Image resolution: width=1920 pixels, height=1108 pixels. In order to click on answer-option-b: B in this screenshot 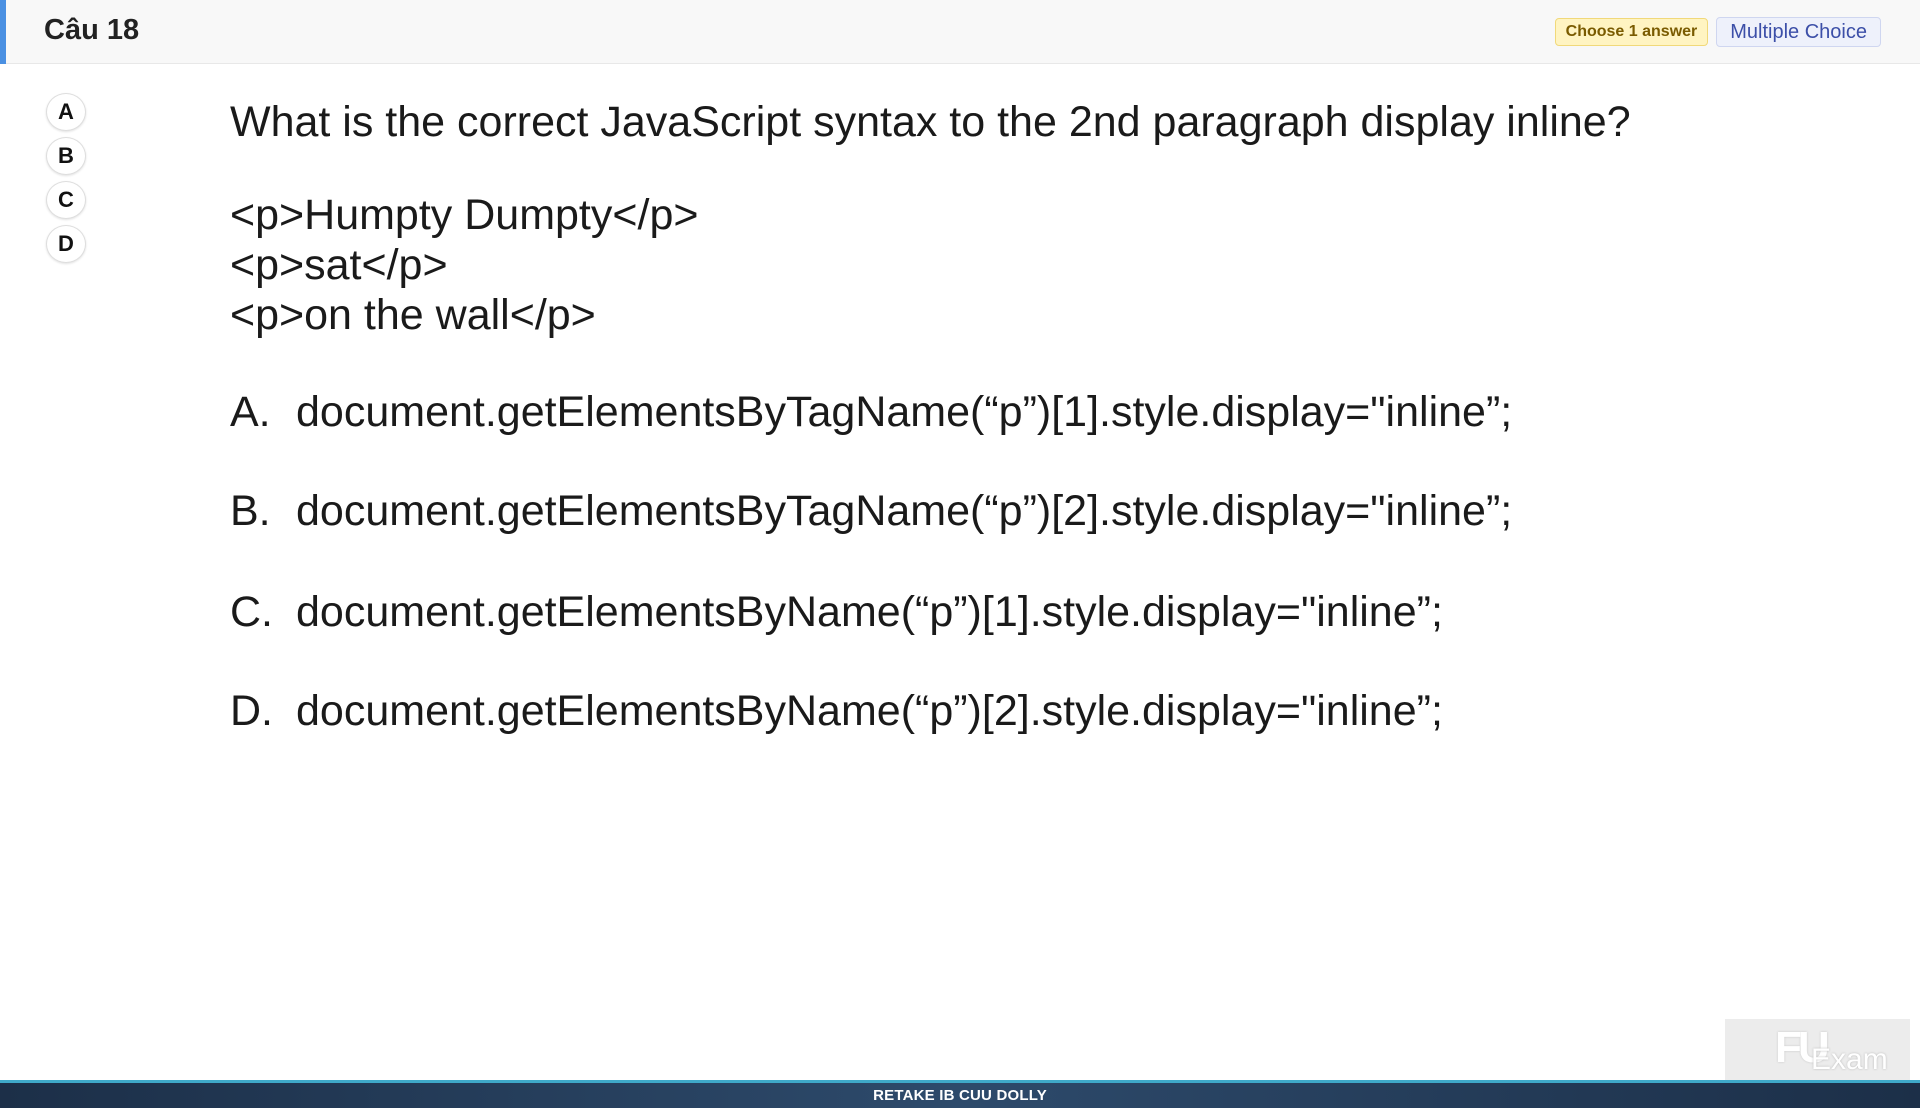, I will do `click(66, 156)`.